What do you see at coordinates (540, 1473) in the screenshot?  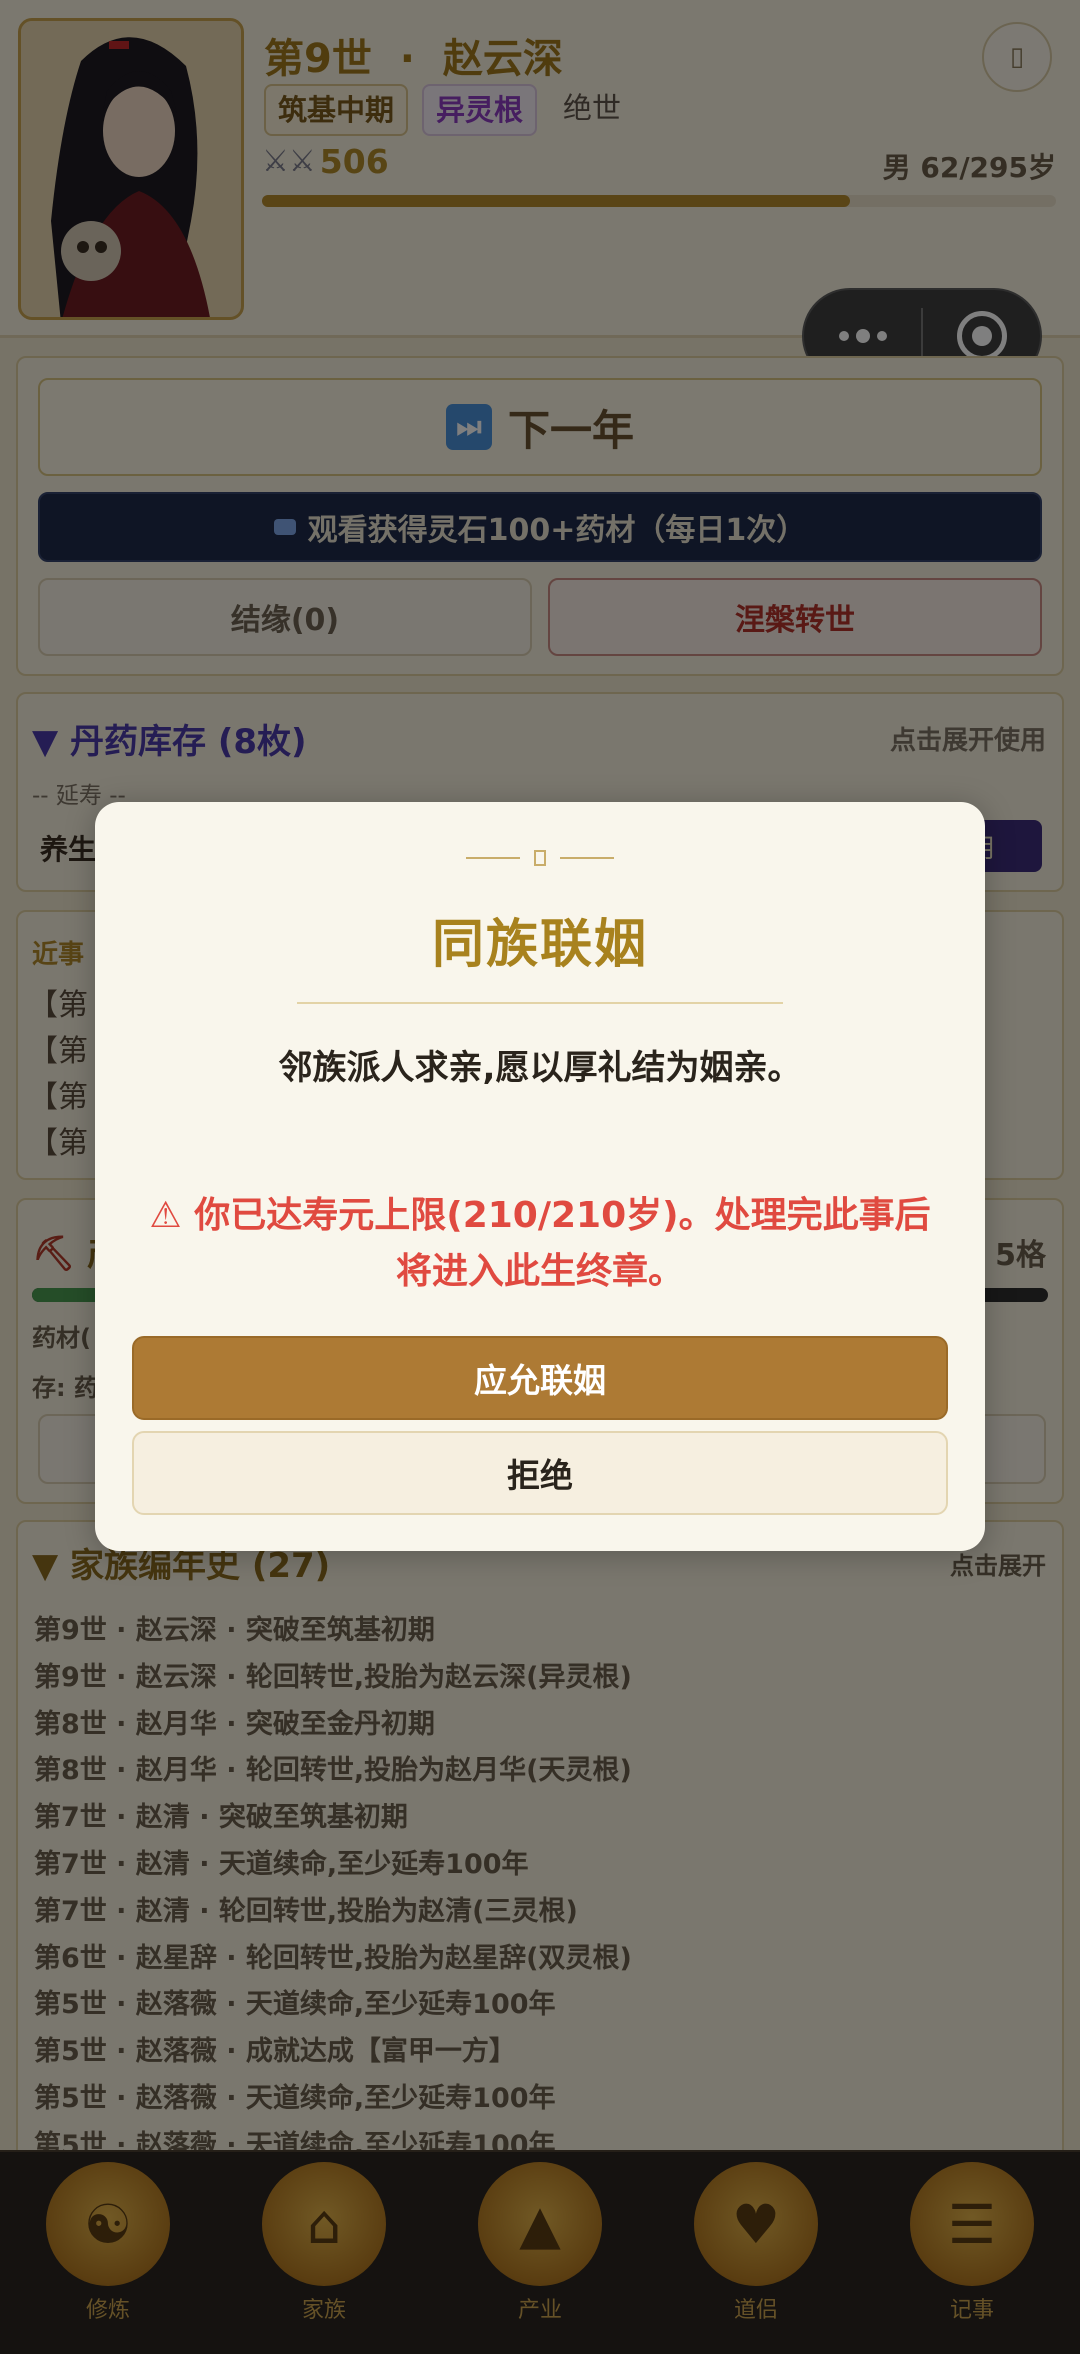 I see `reject-button: 拒绝` at bounding box center [540, 1473].